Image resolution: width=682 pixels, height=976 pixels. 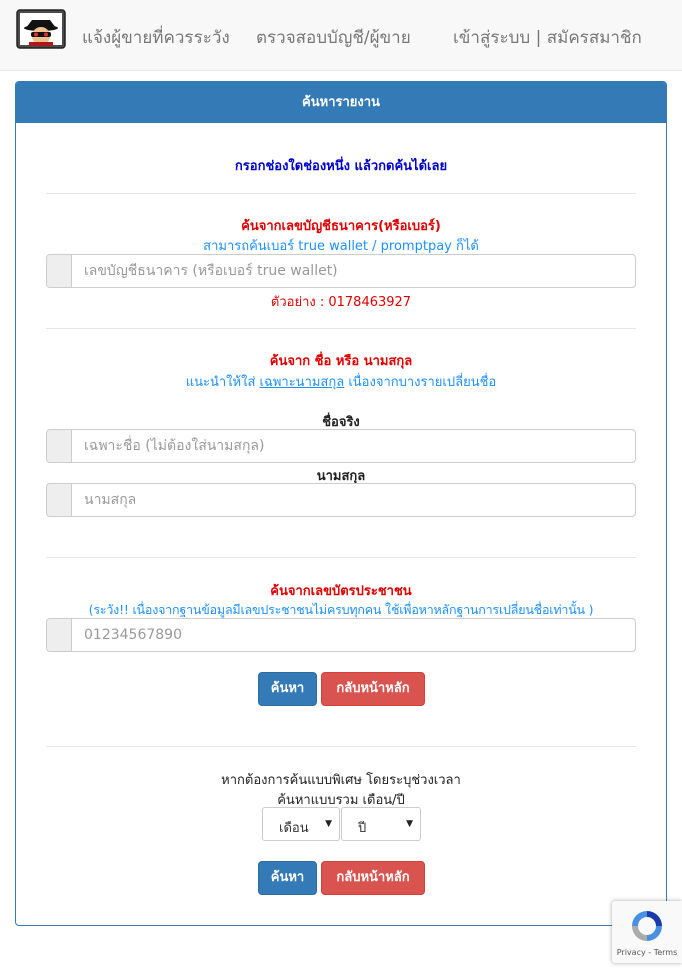 What do you see at coordinates (294, 828) in the screenshot?
I see `month-select-value: เดือน` at bounding box center [294, 828].